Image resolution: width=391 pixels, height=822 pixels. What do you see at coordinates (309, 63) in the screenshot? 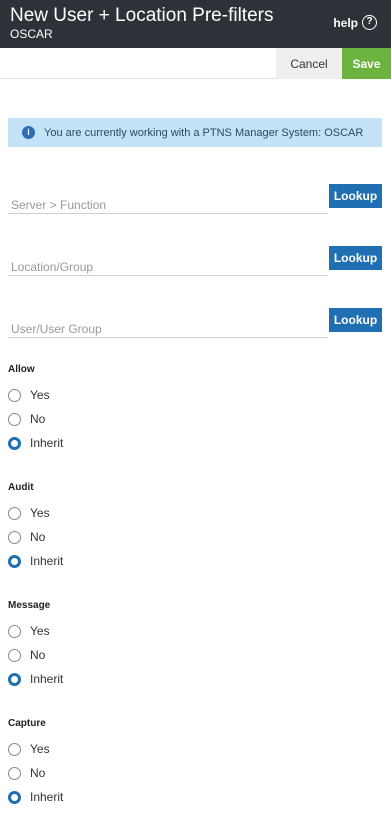
I see `cancel-button: Cancel` at bounding box center [309, 63].